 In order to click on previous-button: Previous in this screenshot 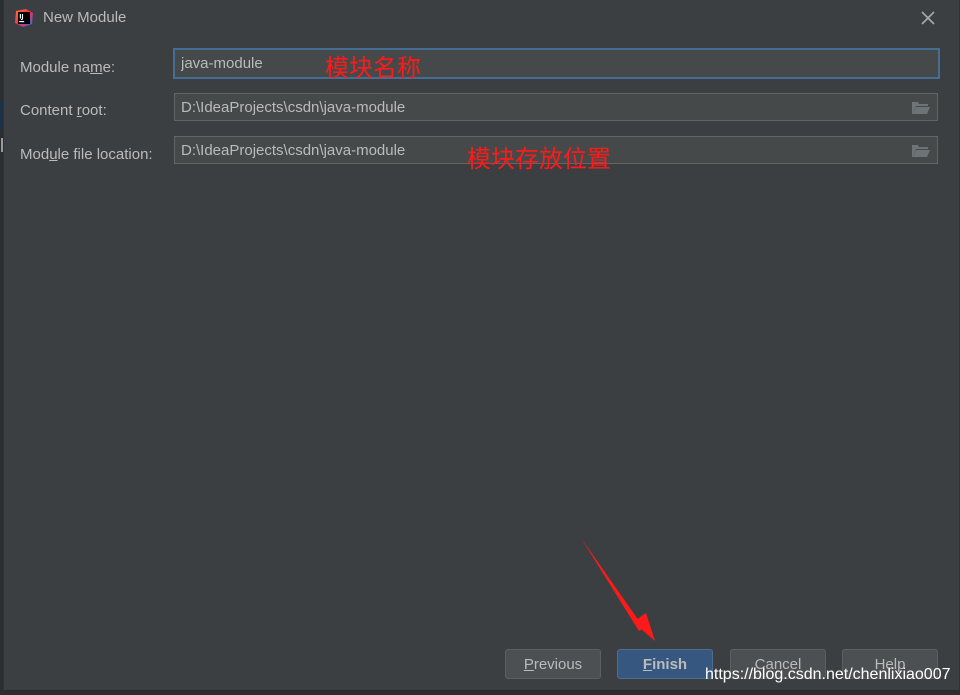, I will do `click(553, 664)`.